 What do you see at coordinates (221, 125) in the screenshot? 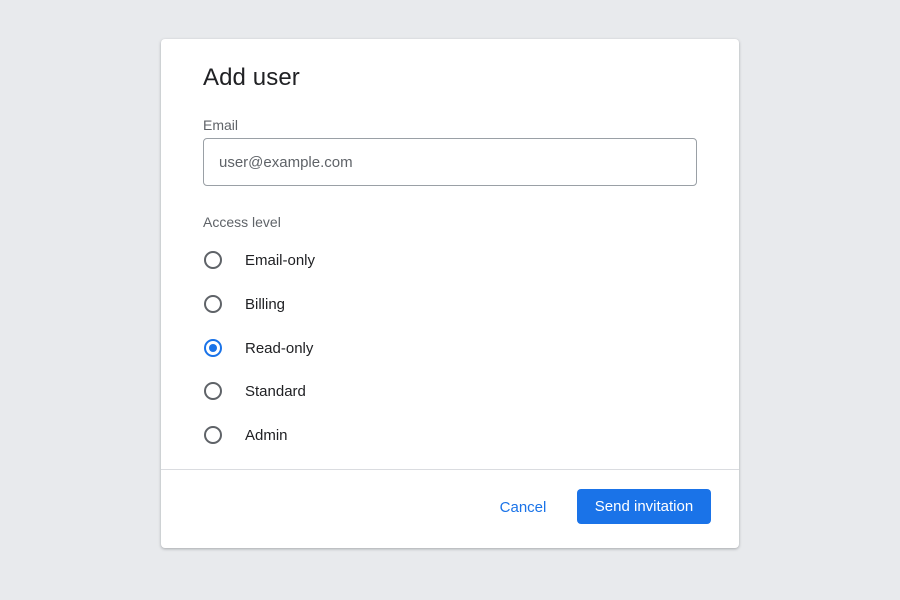
I see `email-label: Email` at bounding box center [221, 125].